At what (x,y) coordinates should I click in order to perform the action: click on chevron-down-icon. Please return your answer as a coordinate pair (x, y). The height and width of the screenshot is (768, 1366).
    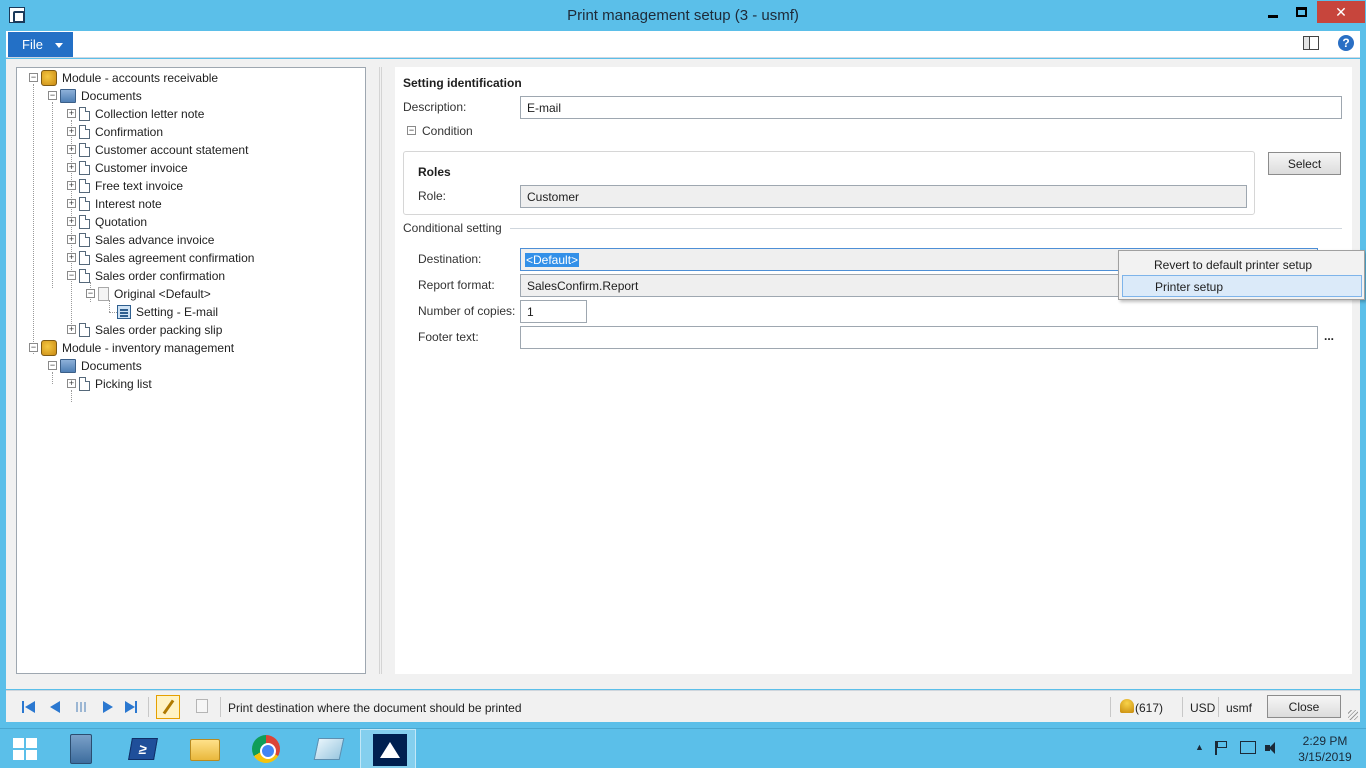
    Looking at the image, I should click on (59, 45).